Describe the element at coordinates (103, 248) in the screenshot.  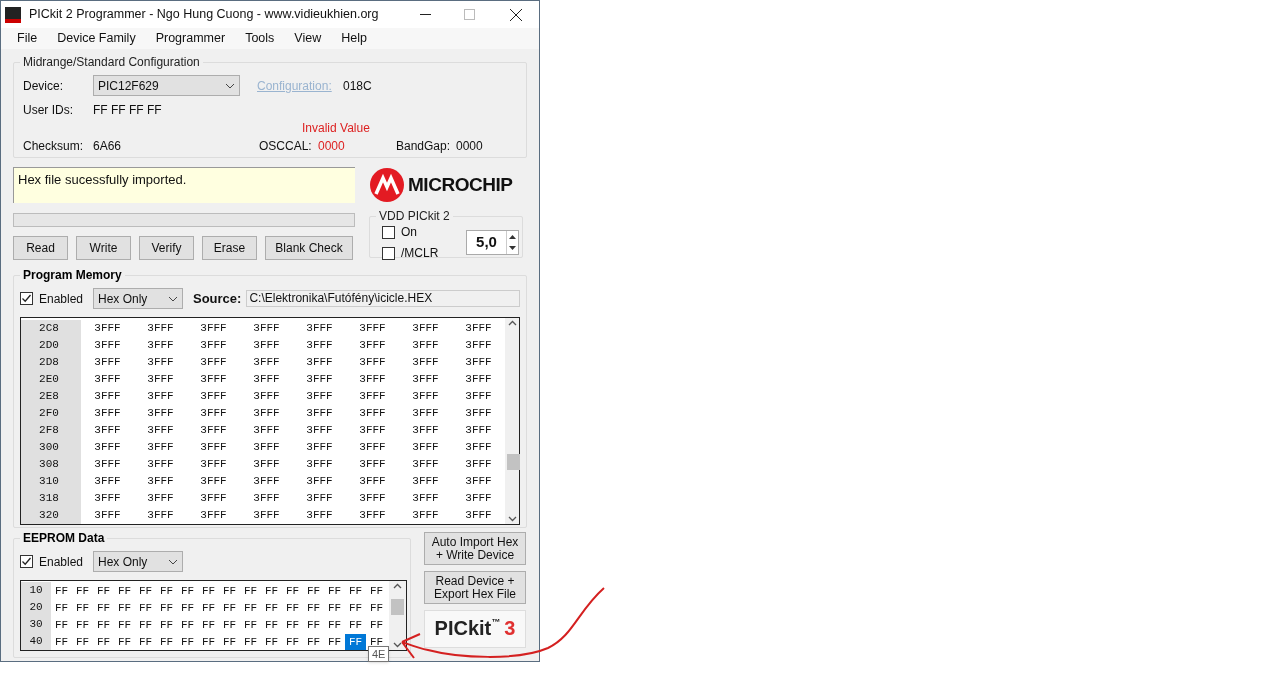
I see `action-button: Write` at that location.